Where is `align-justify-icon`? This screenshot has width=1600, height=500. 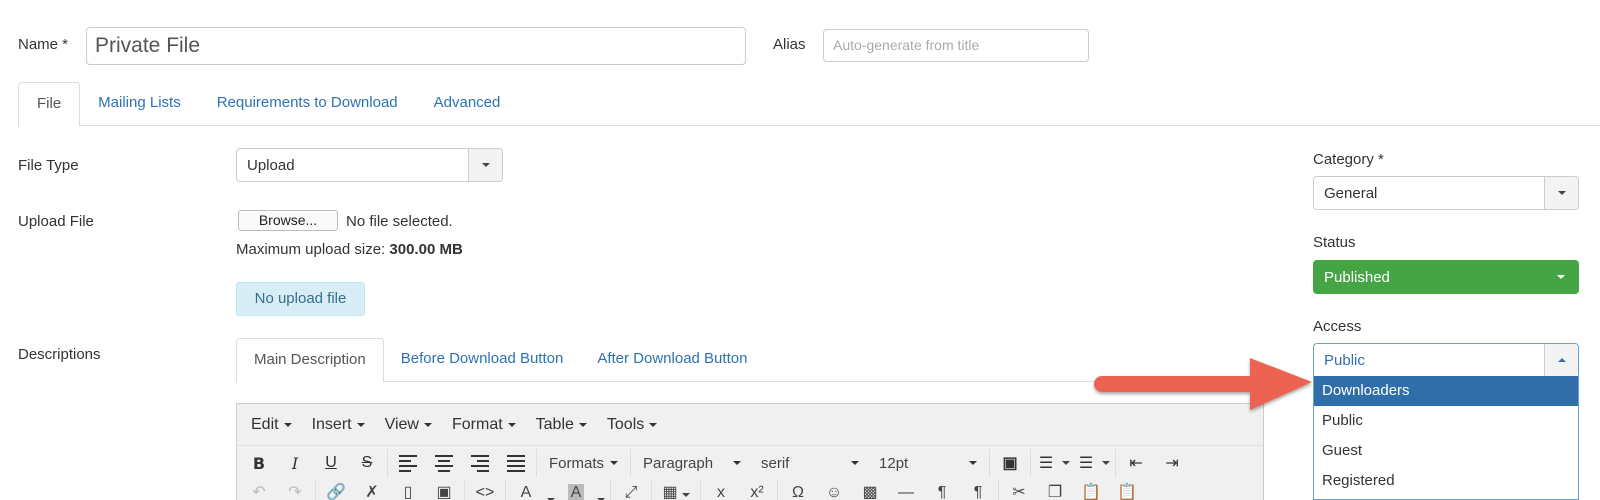 align-justify-icon is located at coordinates (516, 463).